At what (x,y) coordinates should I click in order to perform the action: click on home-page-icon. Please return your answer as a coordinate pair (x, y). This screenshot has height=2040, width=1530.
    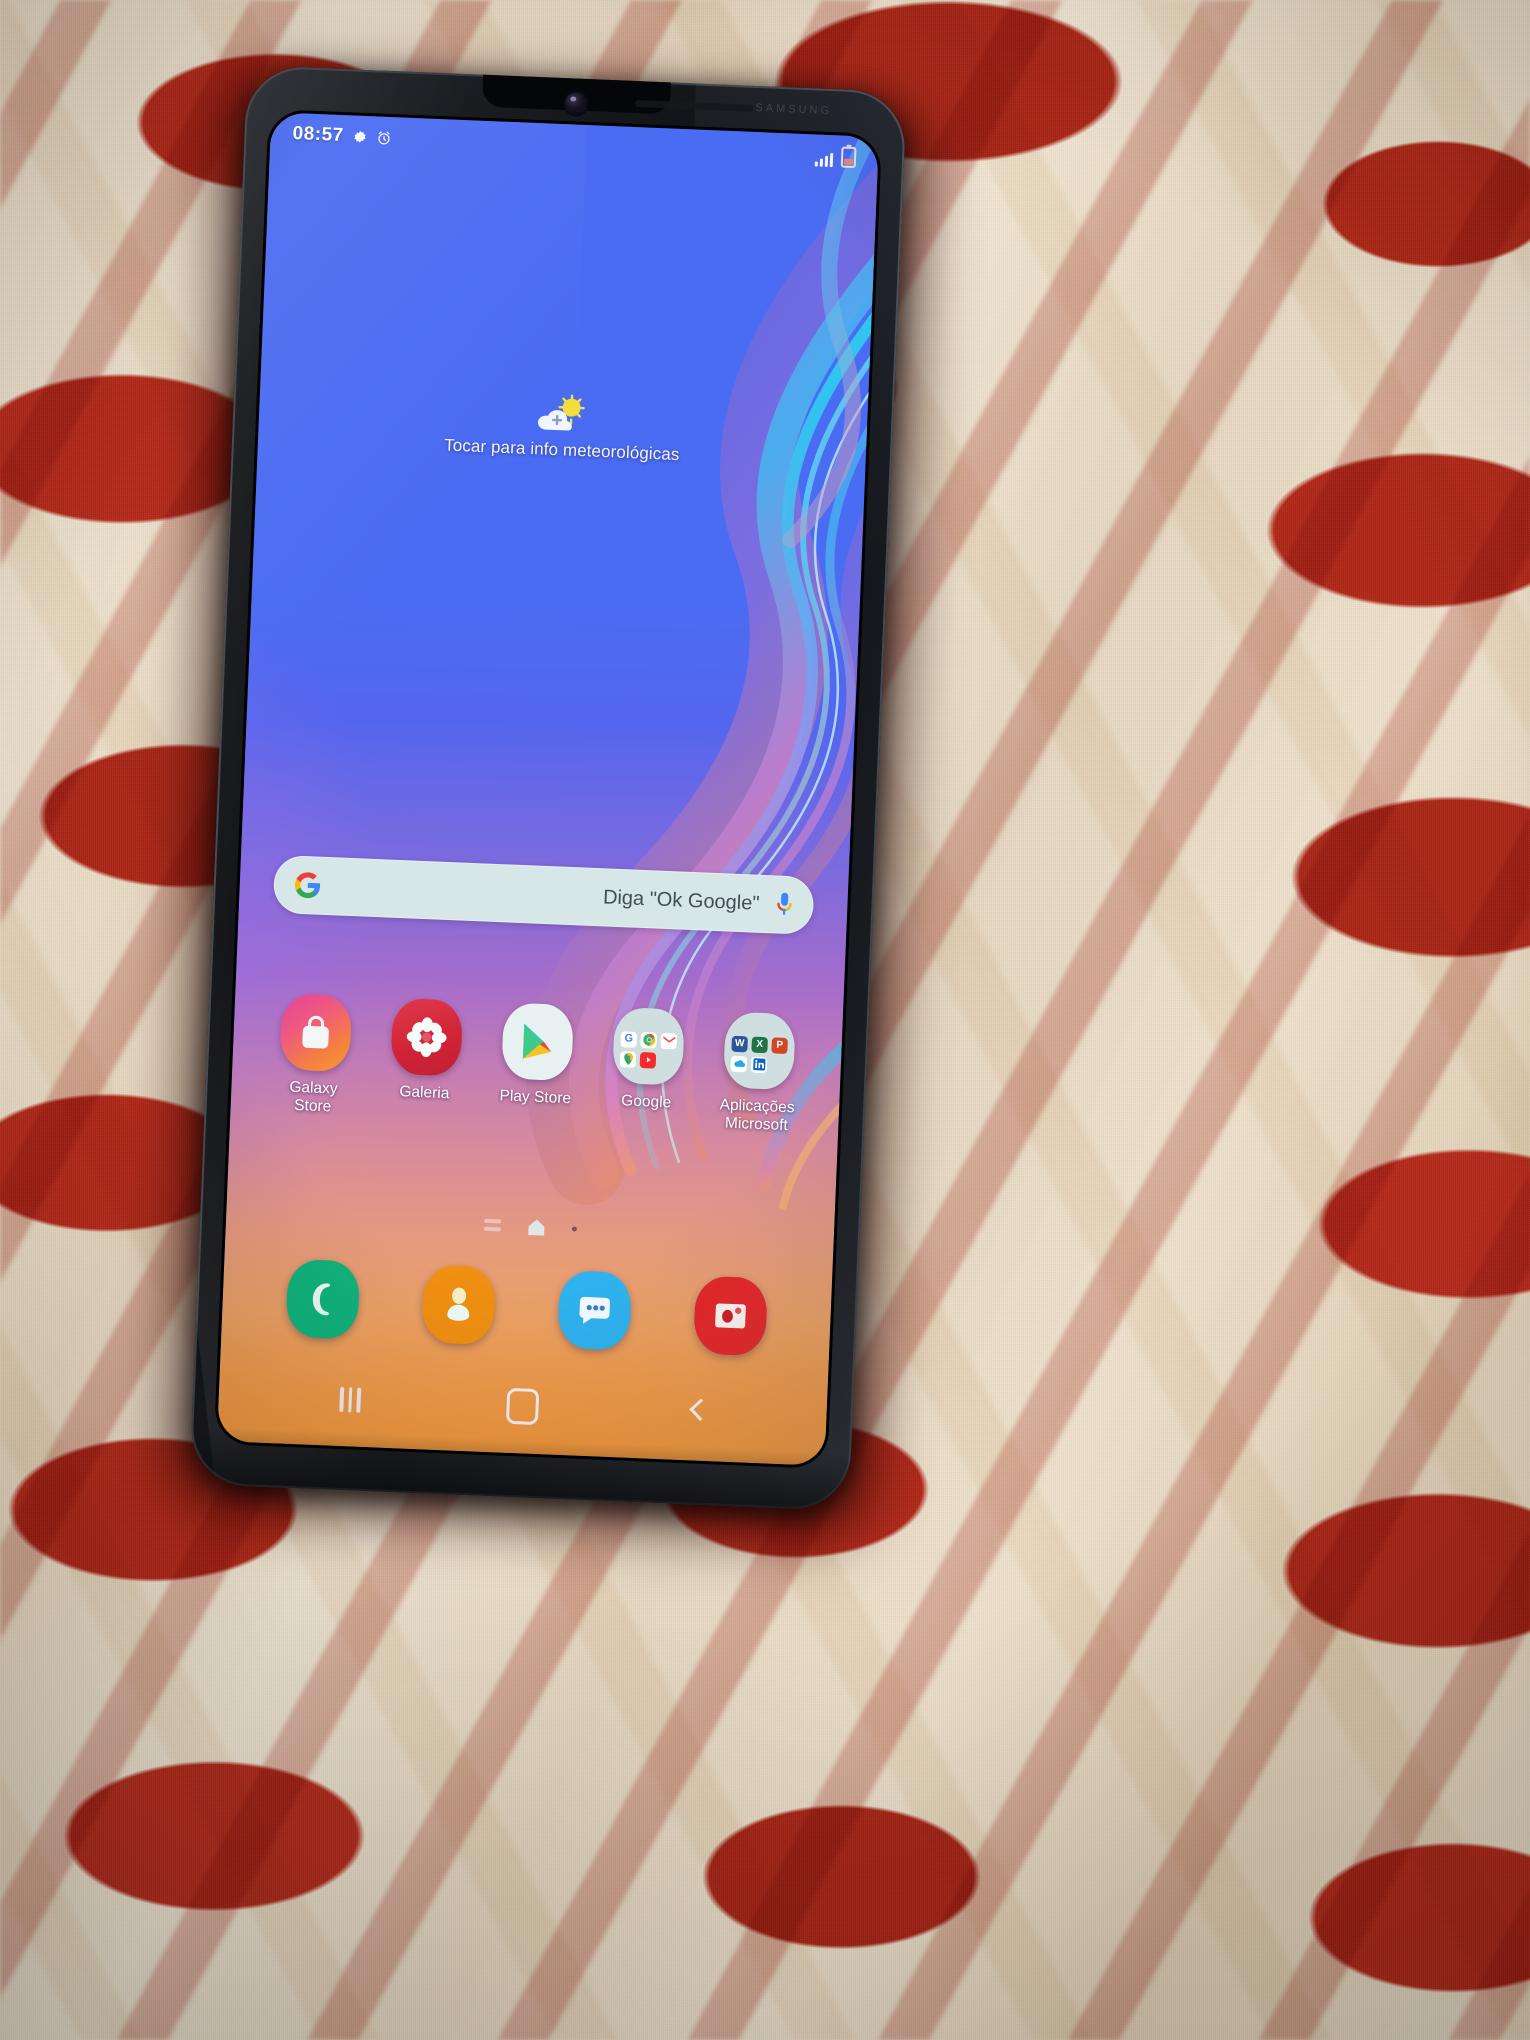
    Looking at the image, I should click on (536, 1227).